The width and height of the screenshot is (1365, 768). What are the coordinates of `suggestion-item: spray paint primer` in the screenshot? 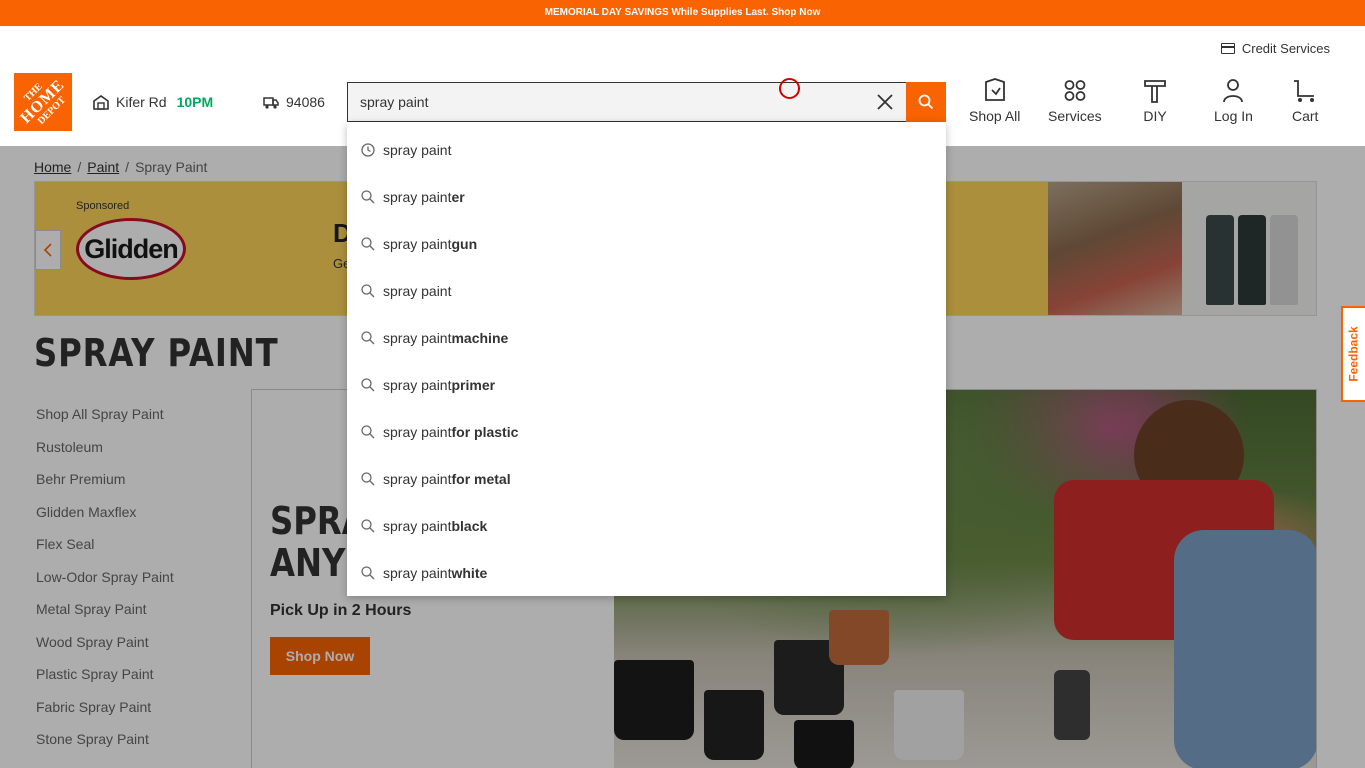 It's located at (646, 384).